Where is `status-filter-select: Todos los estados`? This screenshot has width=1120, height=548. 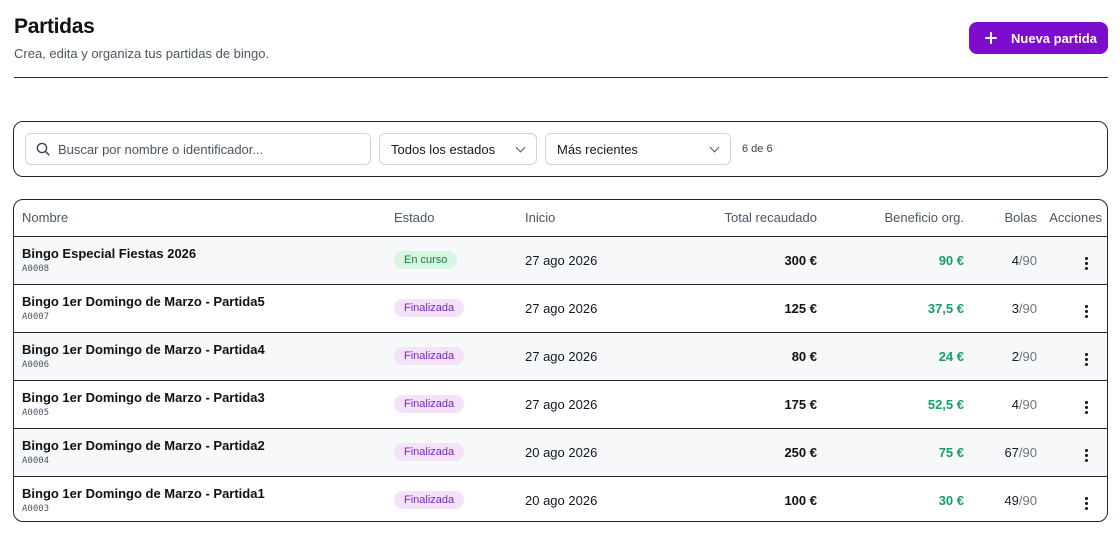
status-filter-select: Todos los estados is located at coordinates (458, 149).